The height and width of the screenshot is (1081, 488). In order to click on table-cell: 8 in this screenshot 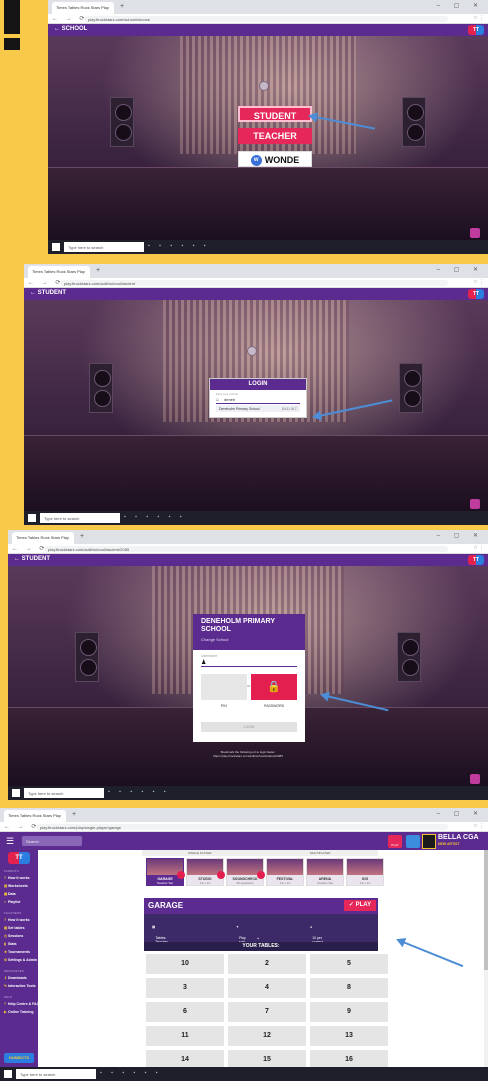, I will do `click(349, 988)`.